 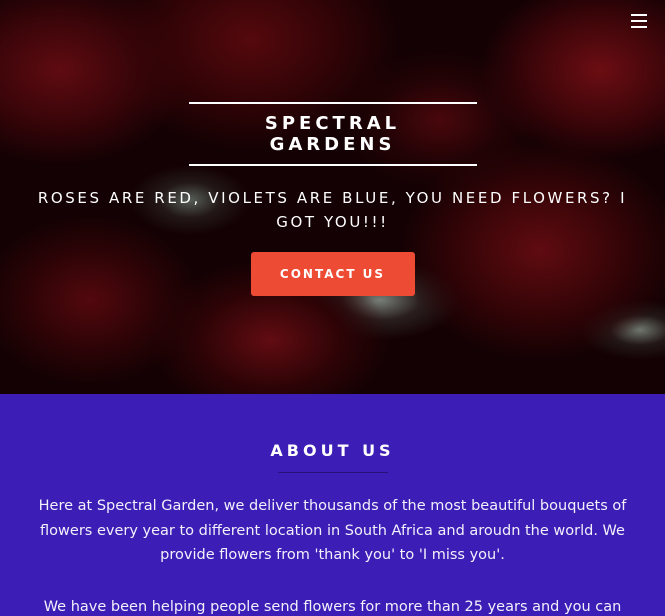 What do you see at coordinates (332, 274) in the screenshot?
I see `contact-us-button: CONTACT US` at bounding box center [332, 274].